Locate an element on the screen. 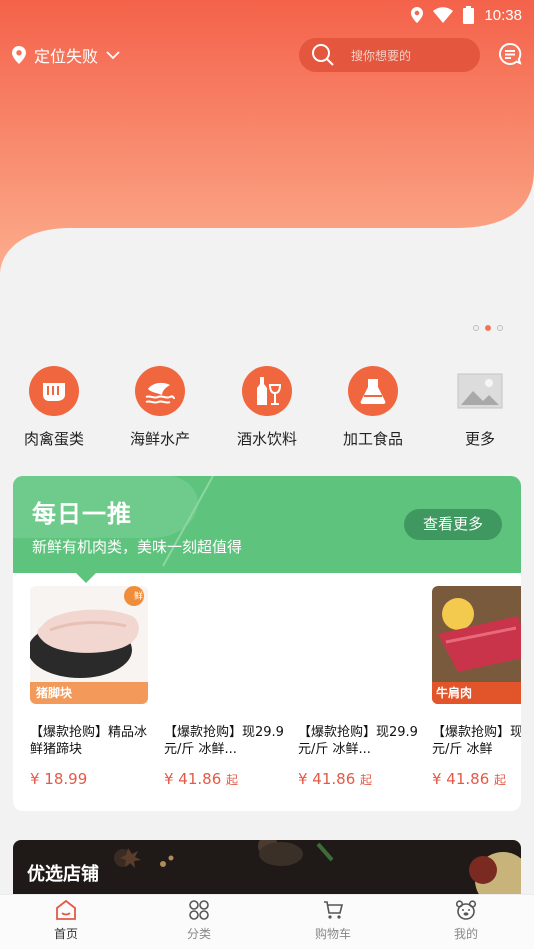 This screenshot has height=949, width=534. tab-profile: 我的 is located at coordinates (466, 920).